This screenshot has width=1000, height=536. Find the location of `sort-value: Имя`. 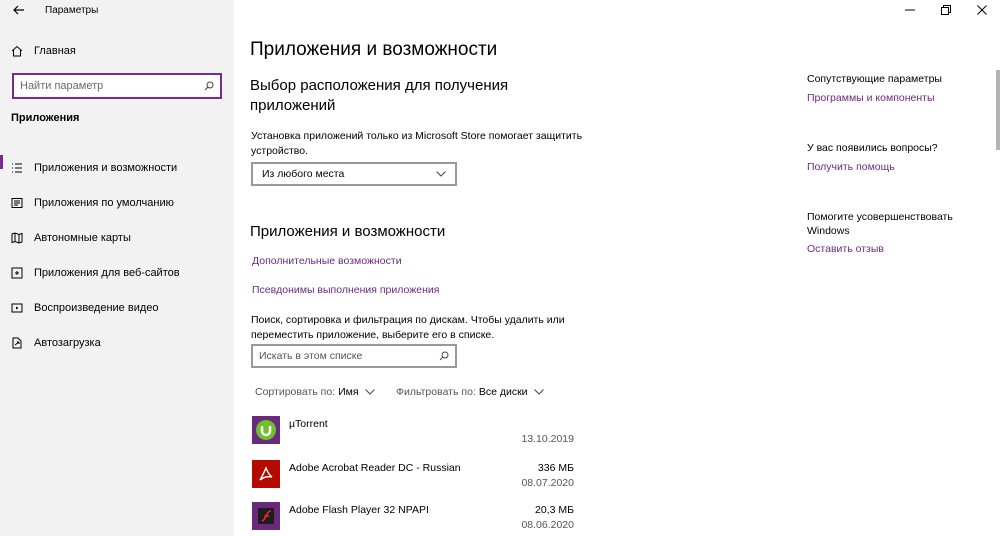

sort-value: Имя is located at coordinates (348, 392).